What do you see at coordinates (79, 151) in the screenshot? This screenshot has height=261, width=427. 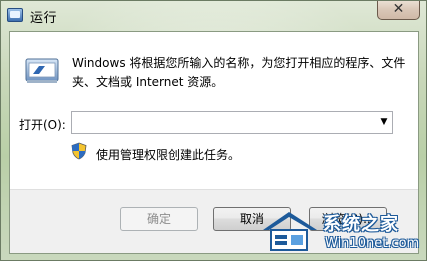 I see `uac-shield-icon` at bounding box center [79, 151].